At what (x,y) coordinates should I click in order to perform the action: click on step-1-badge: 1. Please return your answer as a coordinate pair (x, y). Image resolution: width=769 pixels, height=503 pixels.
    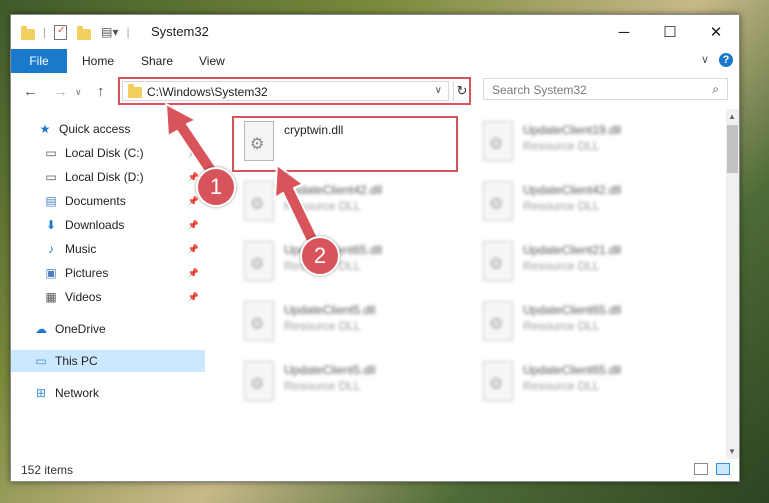
    Looking at the image, I should click on (216, 187).